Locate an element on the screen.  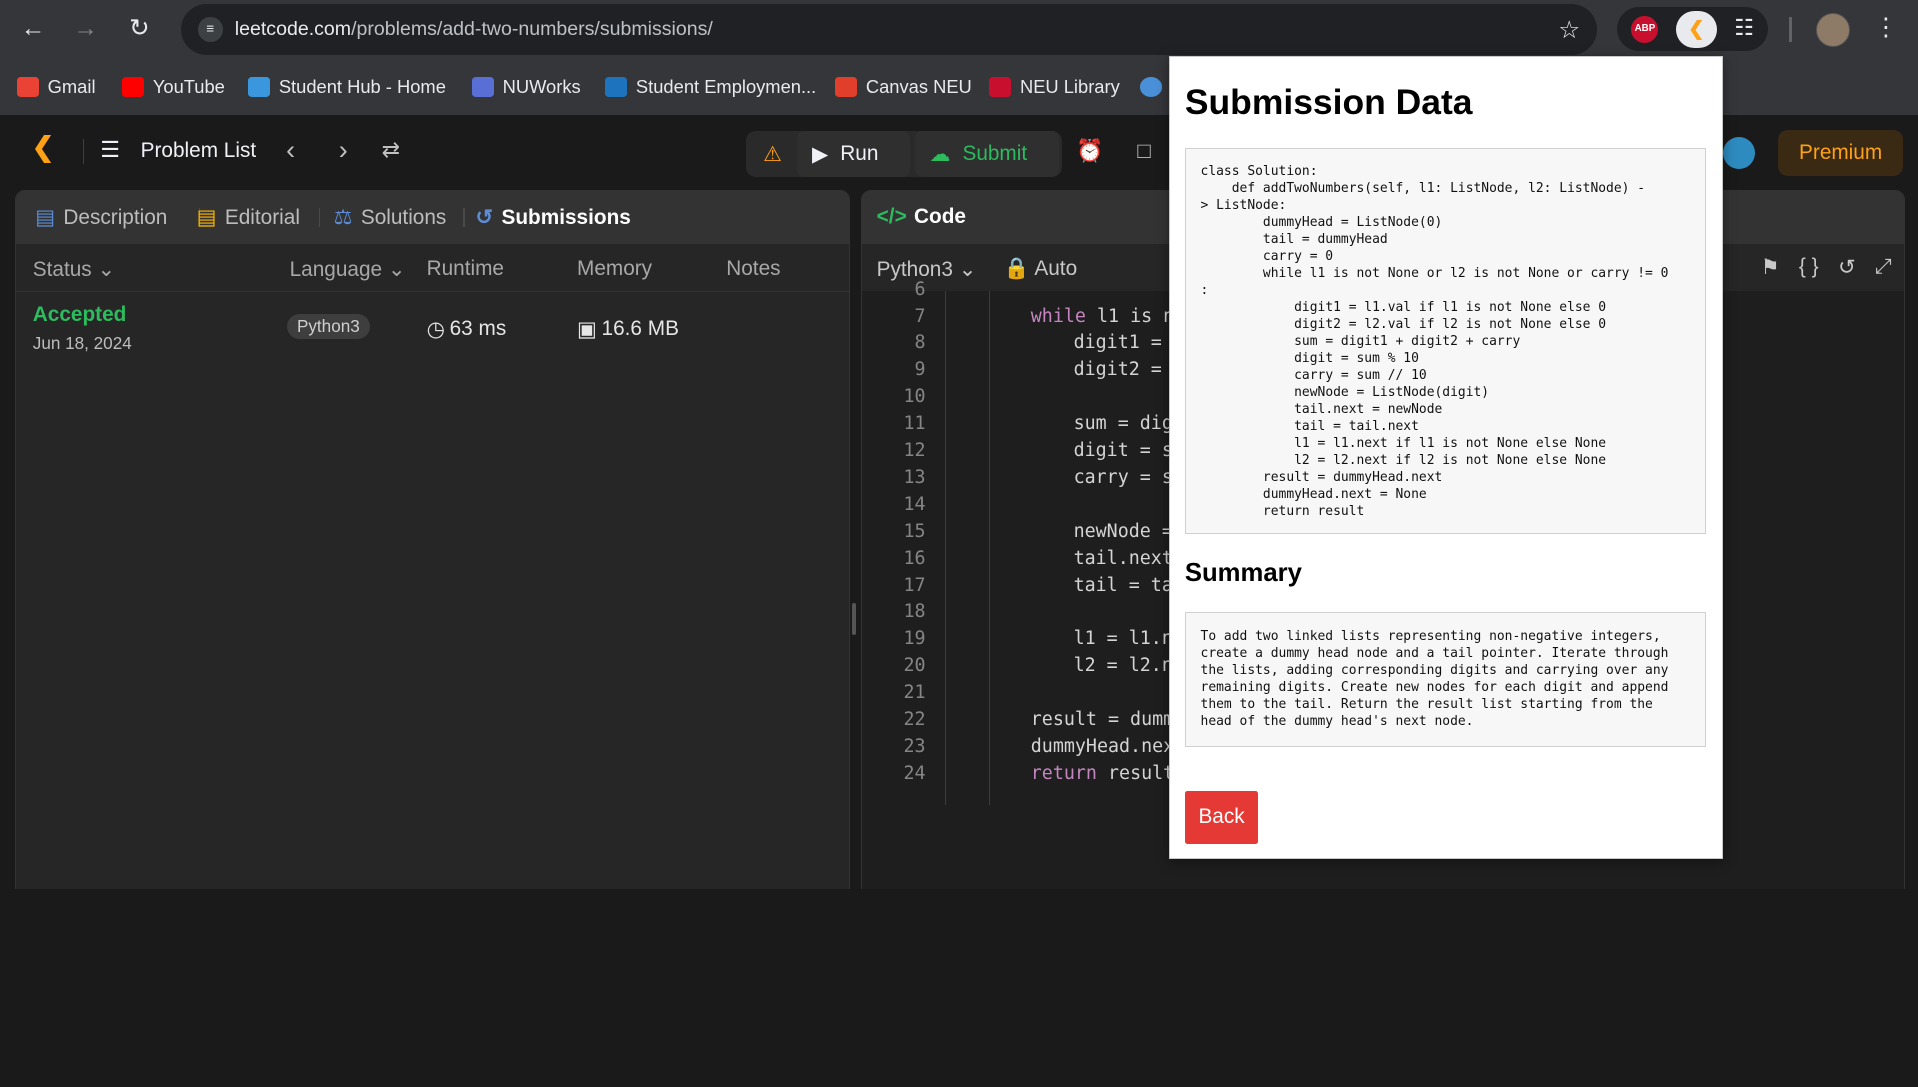
adblock-extension-icon: ABP is located at coordinates (1645, 29).